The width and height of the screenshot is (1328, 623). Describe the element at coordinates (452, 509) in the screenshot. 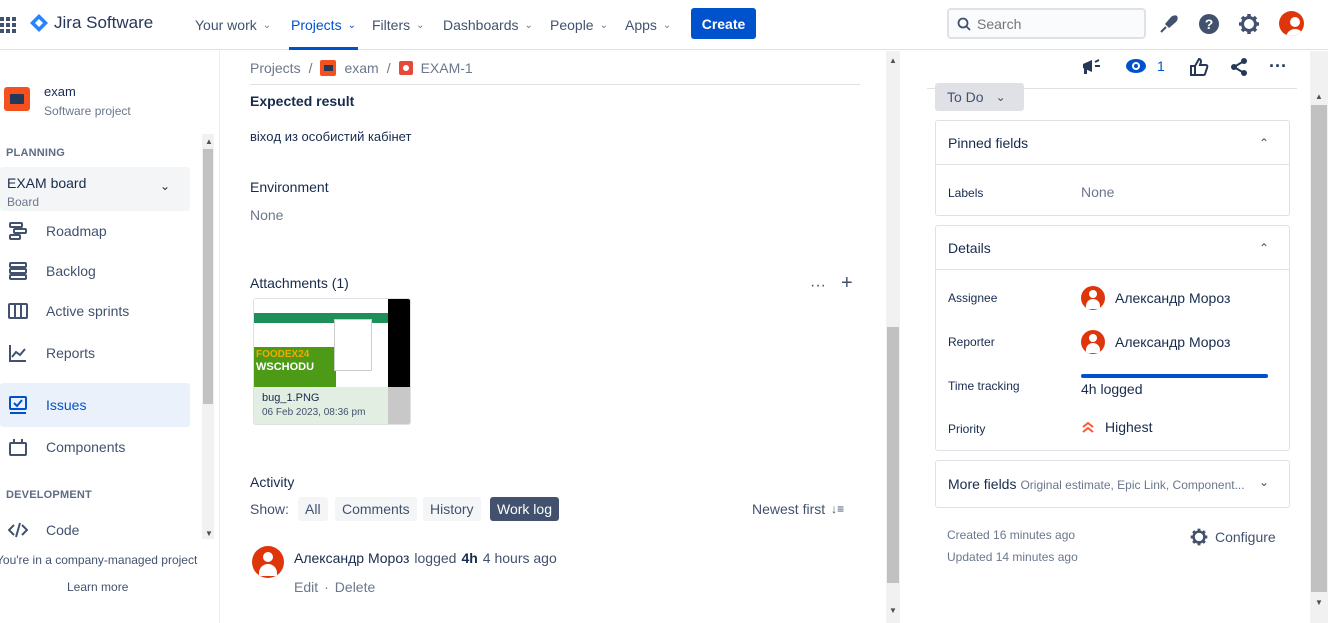

I see `filter-history: History` at that location.